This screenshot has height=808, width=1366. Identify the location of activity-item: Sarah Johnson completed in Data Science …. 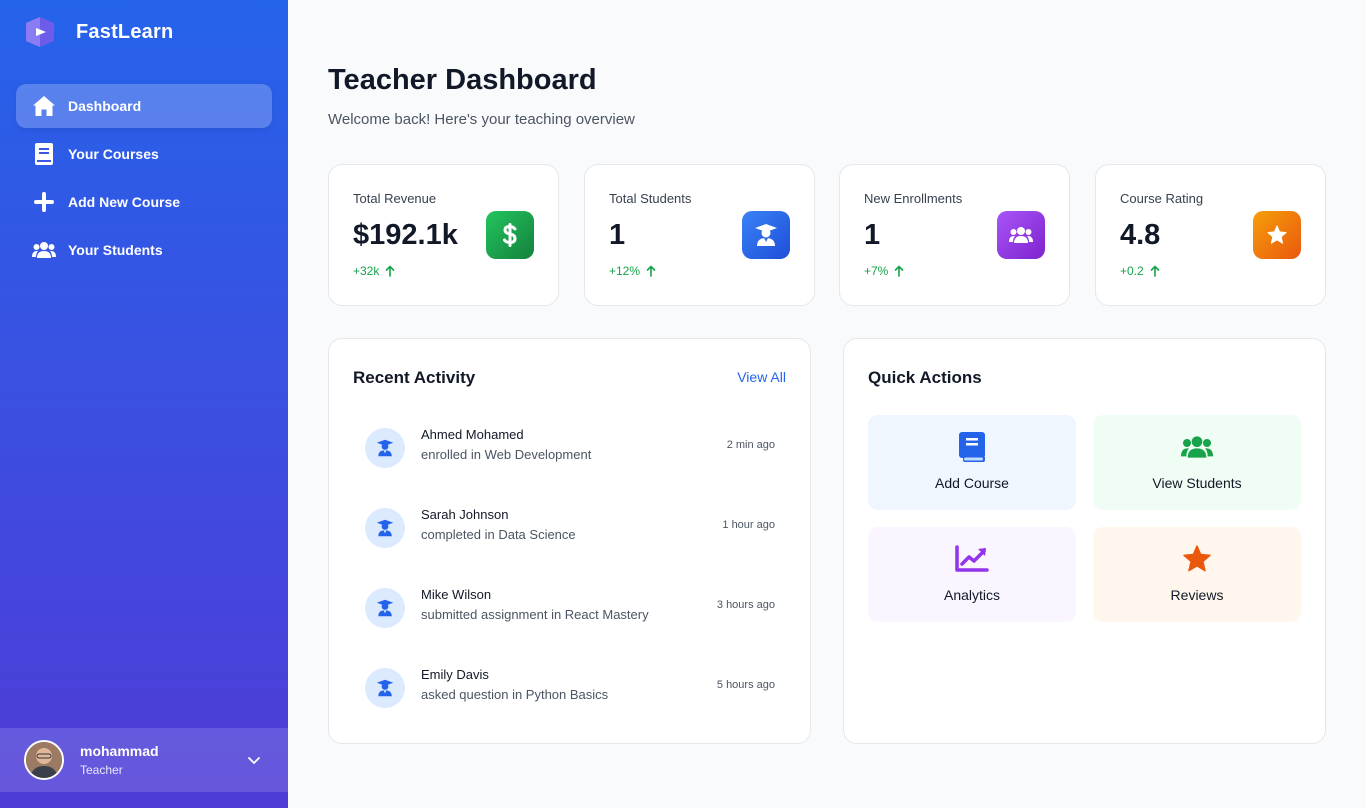
(570, 528).